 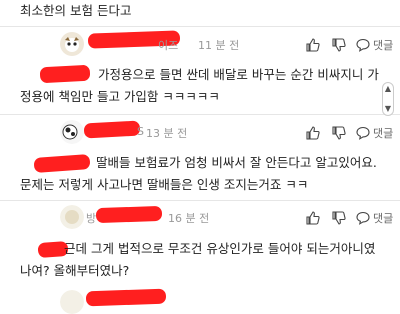 What do you see at coordinates (76, 10) in the screenshot?
I see `comment-text: 최소한의 보험 든다고` at bounding box center [76, 10].